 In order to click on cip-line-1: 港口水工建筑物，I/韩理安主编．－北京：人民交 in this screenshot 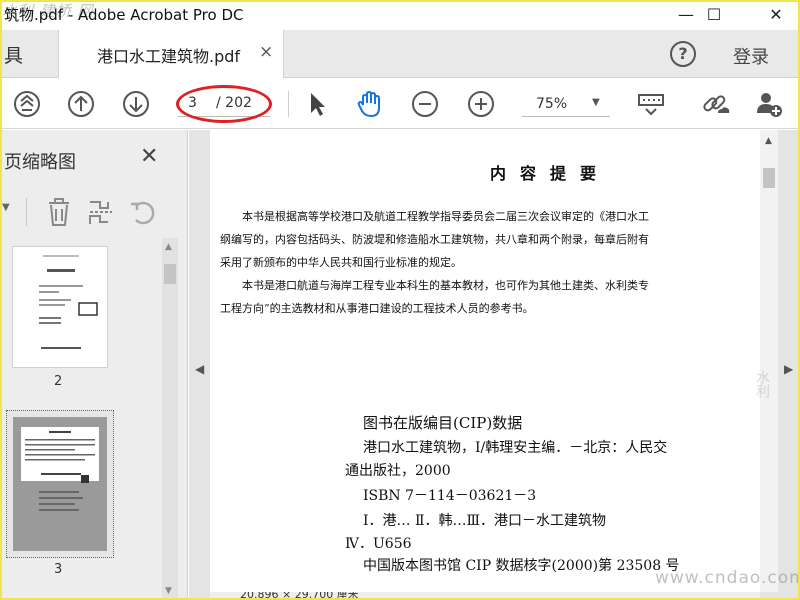, I will do `click(515, 448)`.